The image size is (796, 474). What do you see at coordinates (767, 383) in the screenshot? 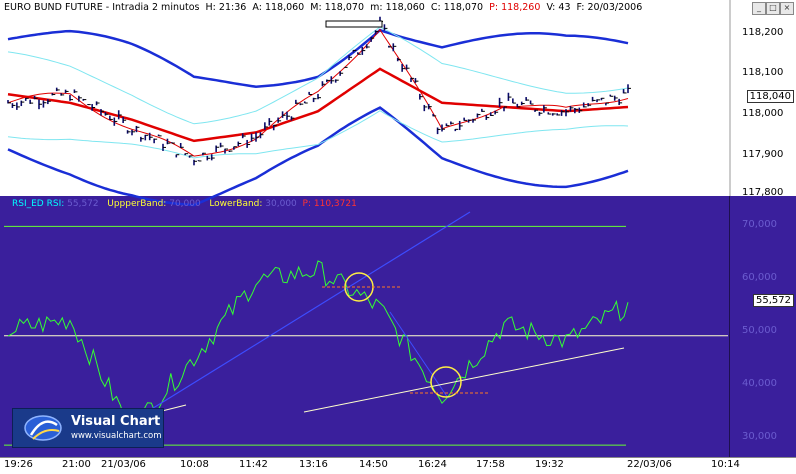
I see `rsi-tick-3: 40,000` at bounding box center [767, 383].